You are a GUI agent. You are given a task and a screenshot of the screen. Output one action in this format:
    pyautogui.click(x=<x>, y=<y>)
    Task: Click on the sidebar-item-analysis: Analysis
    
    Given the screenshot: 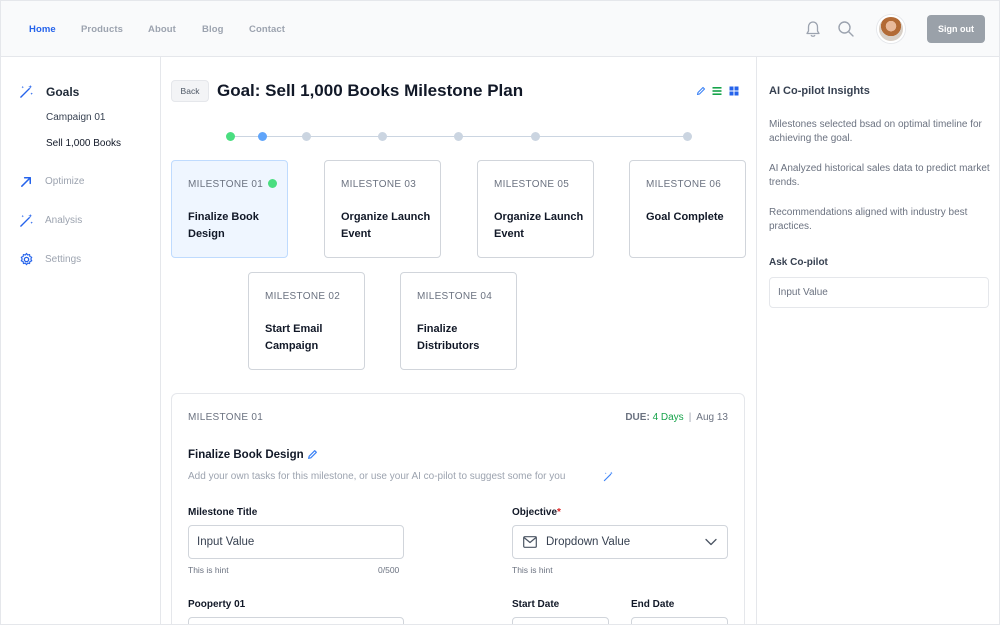 What is the action you would take?
    pyautogui.click(x=63, y=220)
    